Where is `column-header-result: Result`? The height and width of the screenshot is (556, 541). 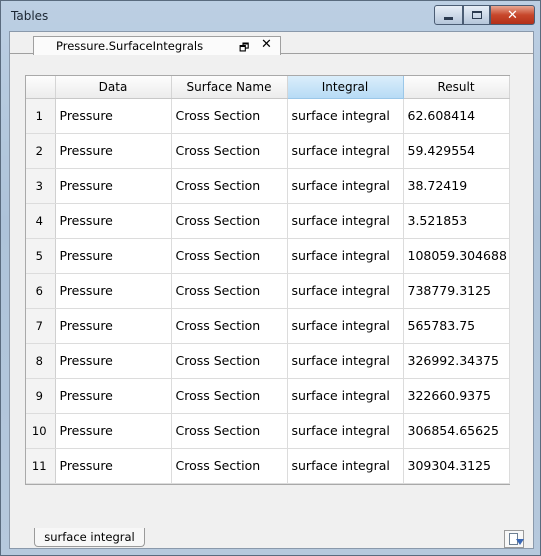
column-header-result: Result is located at coordinates (456, 87).